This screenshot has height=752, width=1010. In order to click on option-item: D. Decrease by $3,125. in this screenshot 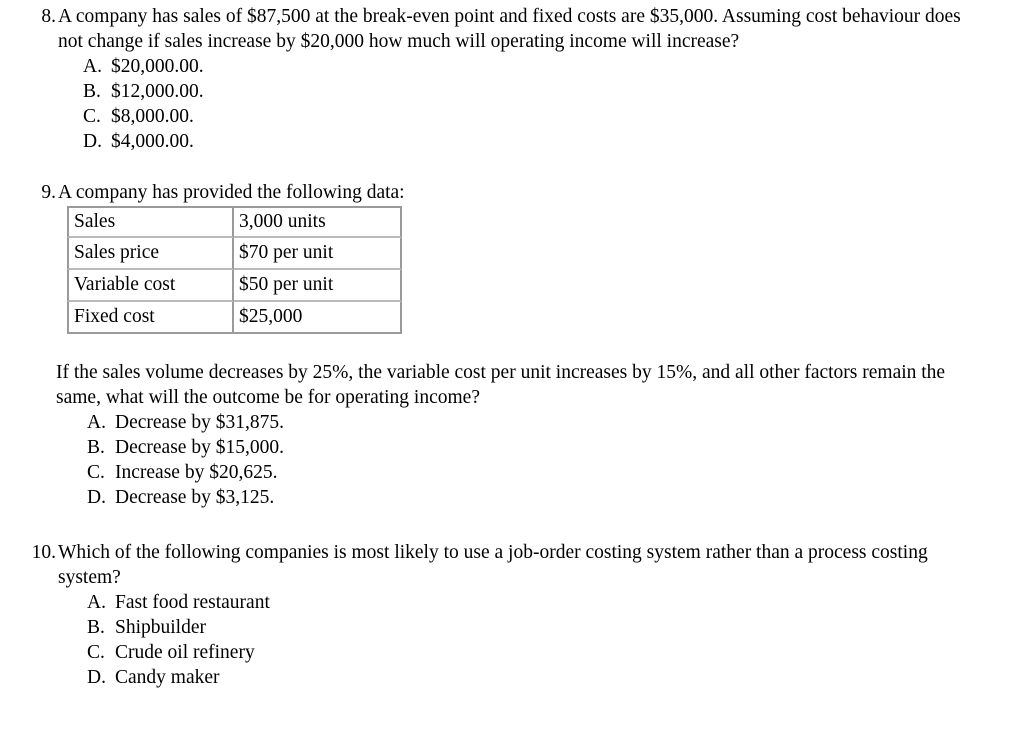, I will do `click(538, 497)`.